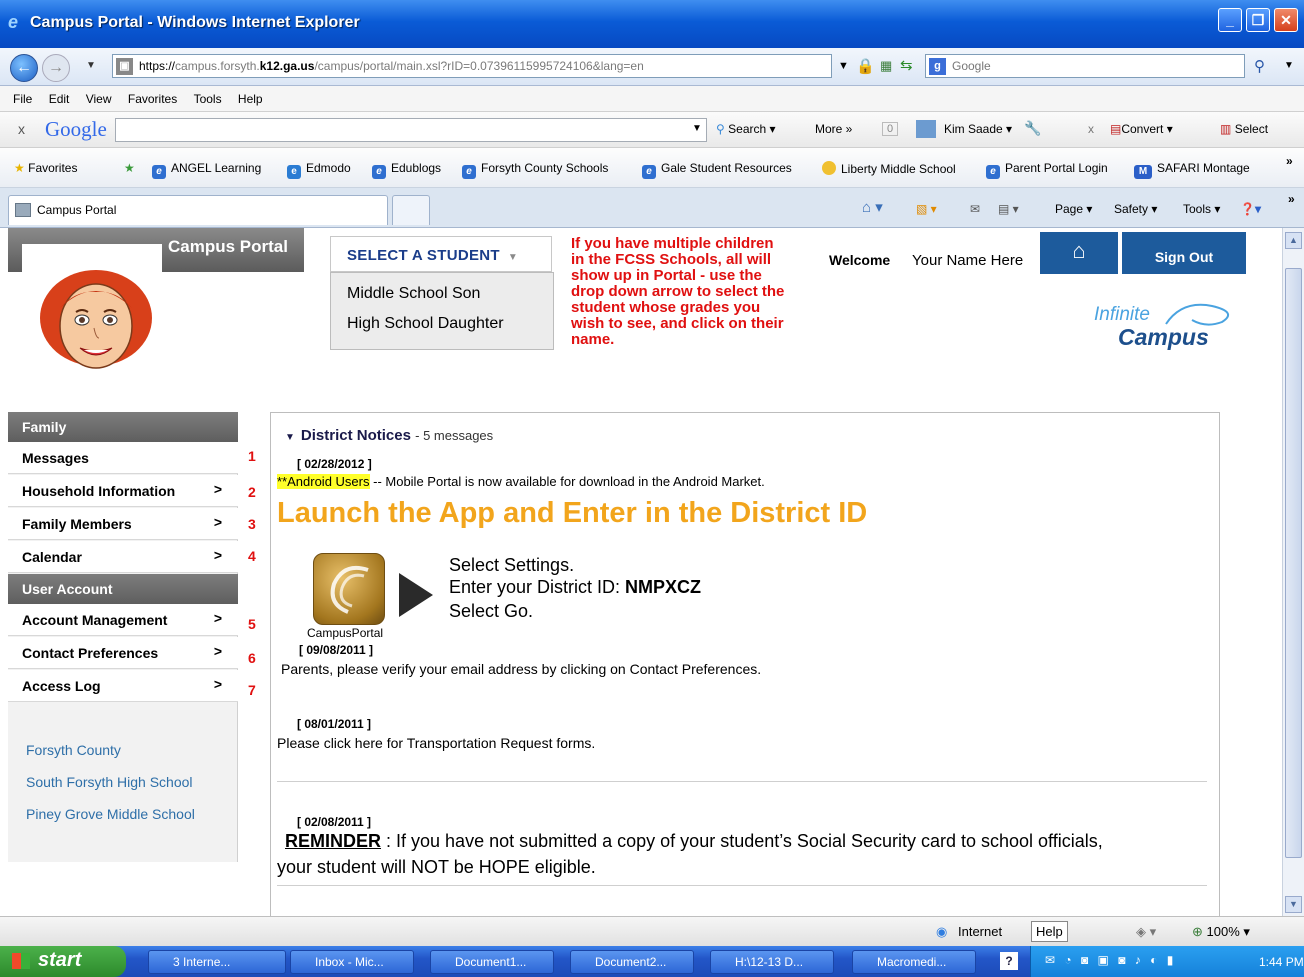 This screenshot has height=977, width=1304. Describe the element at coordinates (411, 130) in the screenshot. I see `google-toolbar-search-input` at that location.